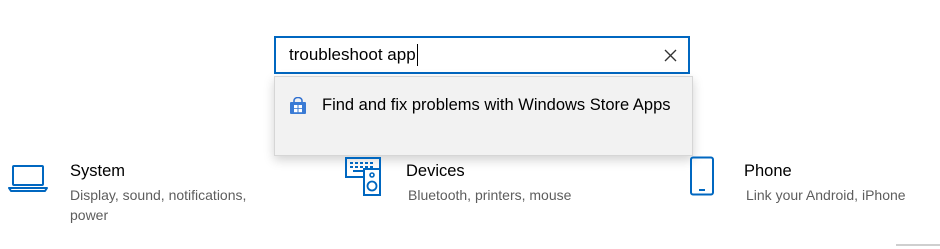 The width and height of the screenshot is (940, 249). I want to click on category-description: Bluetooth, printers, mouse, so click(490, 195).